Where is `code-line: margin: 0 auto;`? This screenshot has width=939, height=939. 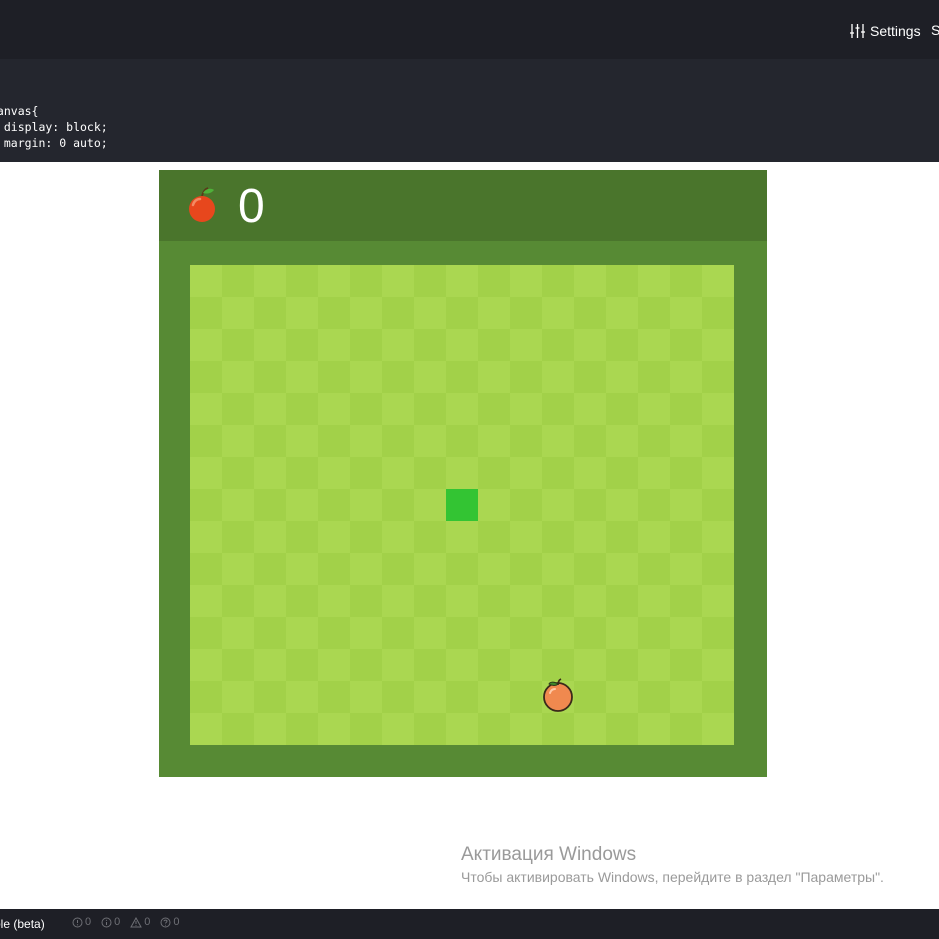 code-line: margin: 0 auto; is located at coordinates (54, 143).